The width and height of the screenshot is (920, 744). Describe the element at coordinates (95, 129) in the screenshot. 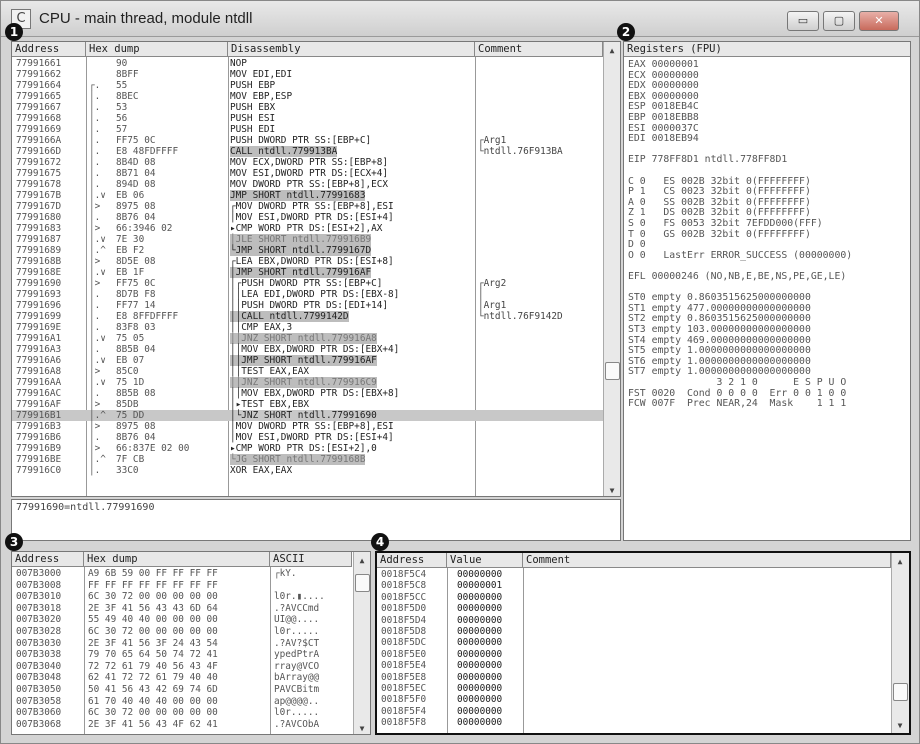

I see `row-marker: │.` at that location.